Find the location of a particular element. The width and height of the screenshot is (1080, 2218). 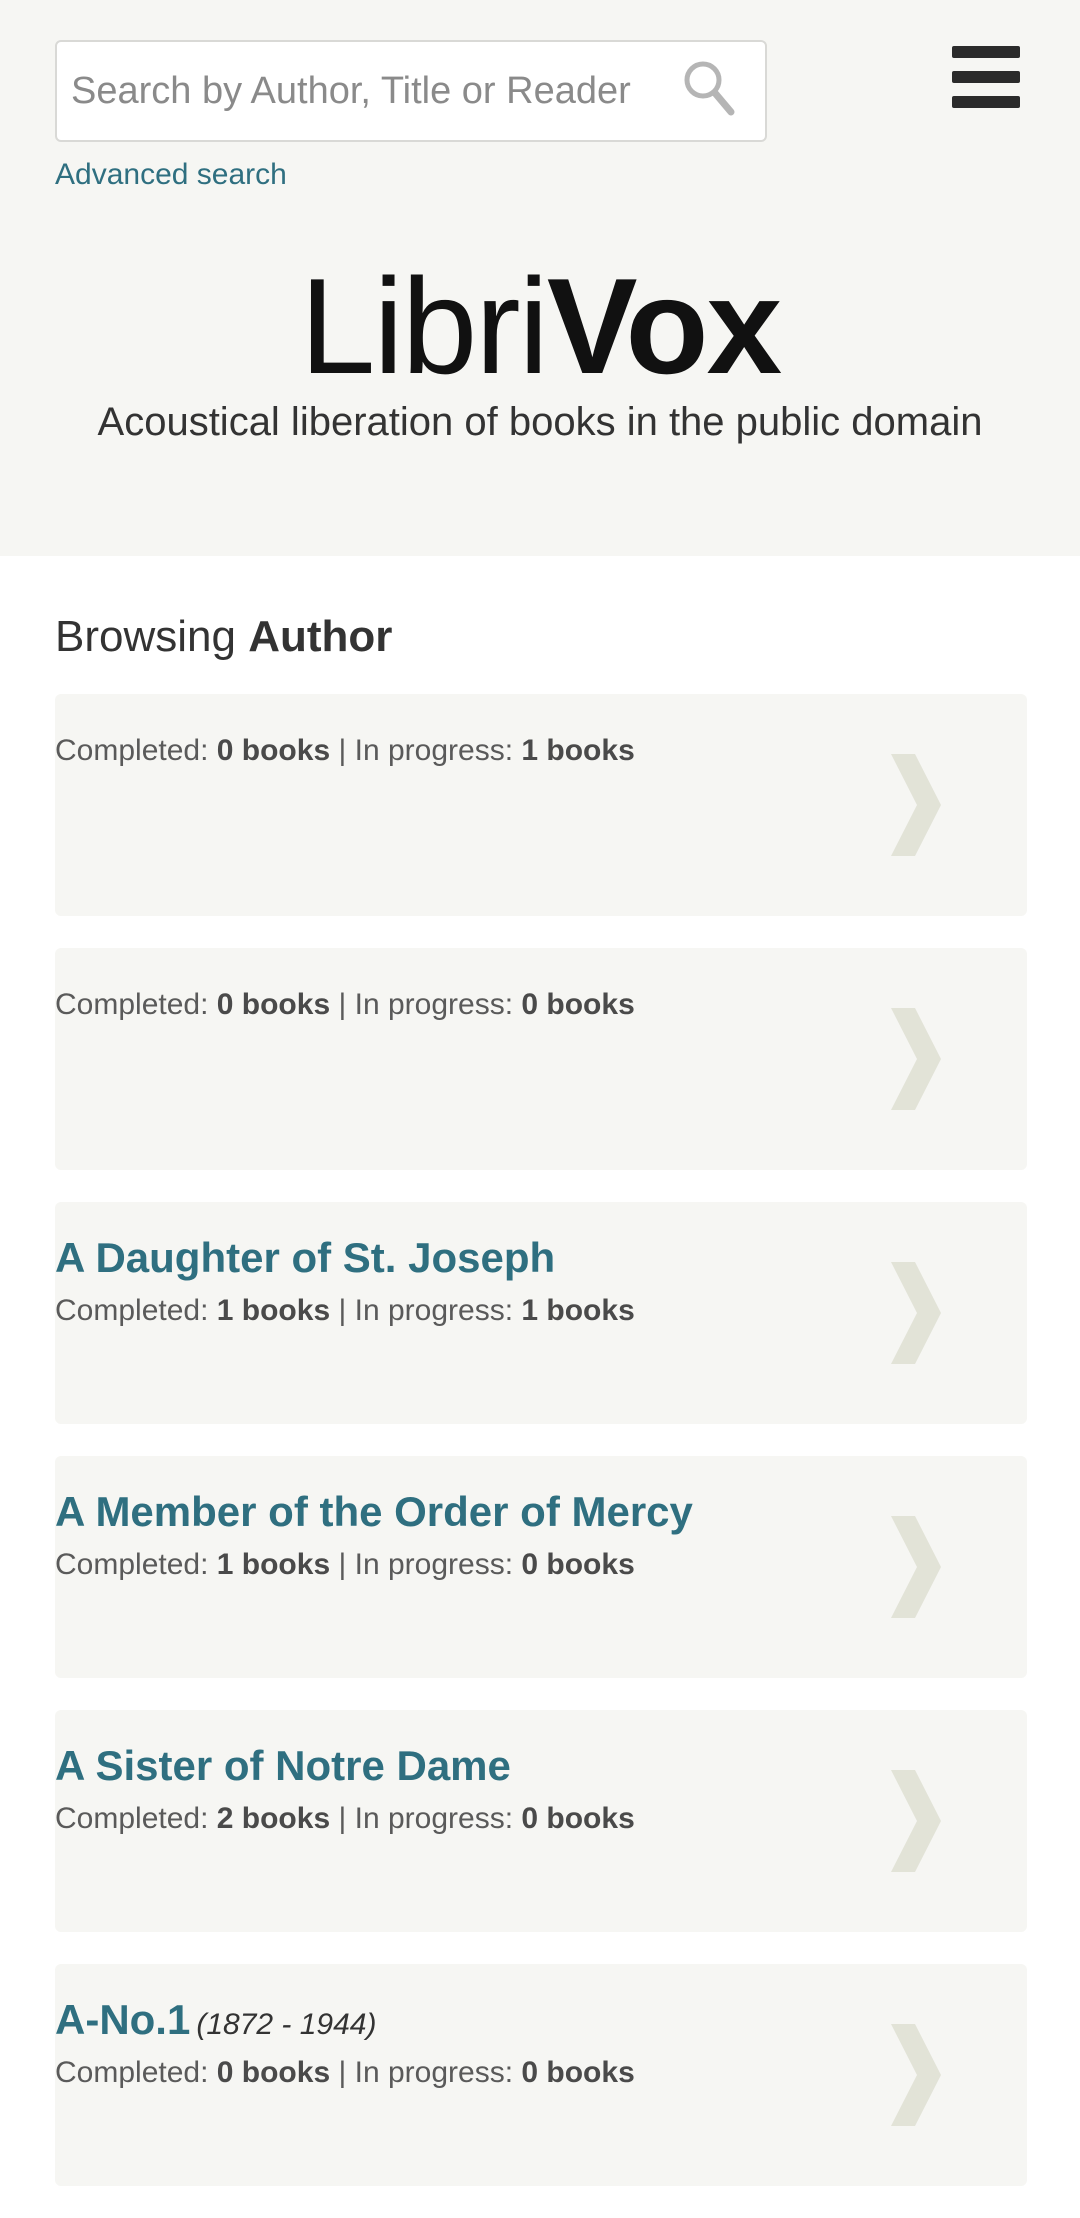

author-name: A-No.1 is located at coordinates (123, 2019).